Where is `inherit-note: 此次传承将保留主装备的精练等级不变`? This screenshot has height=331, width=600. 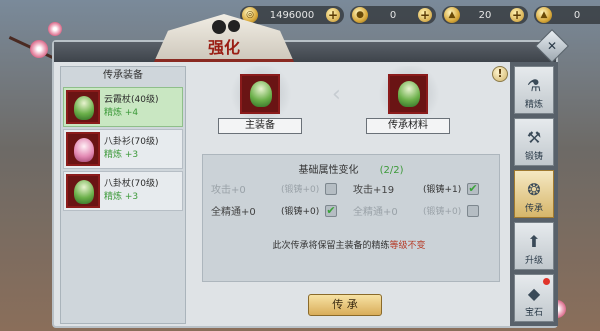 inherit-note: 此次传承将保留主装备的精练等级不变 is located at coordinates (349, 244).